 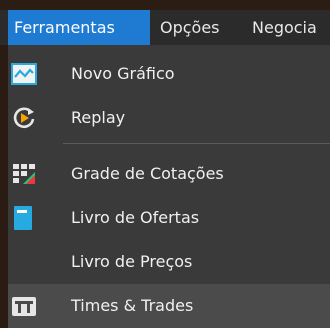 I want to click on menu-item-label: Novo Gráfico, so click(x=123, y=73).